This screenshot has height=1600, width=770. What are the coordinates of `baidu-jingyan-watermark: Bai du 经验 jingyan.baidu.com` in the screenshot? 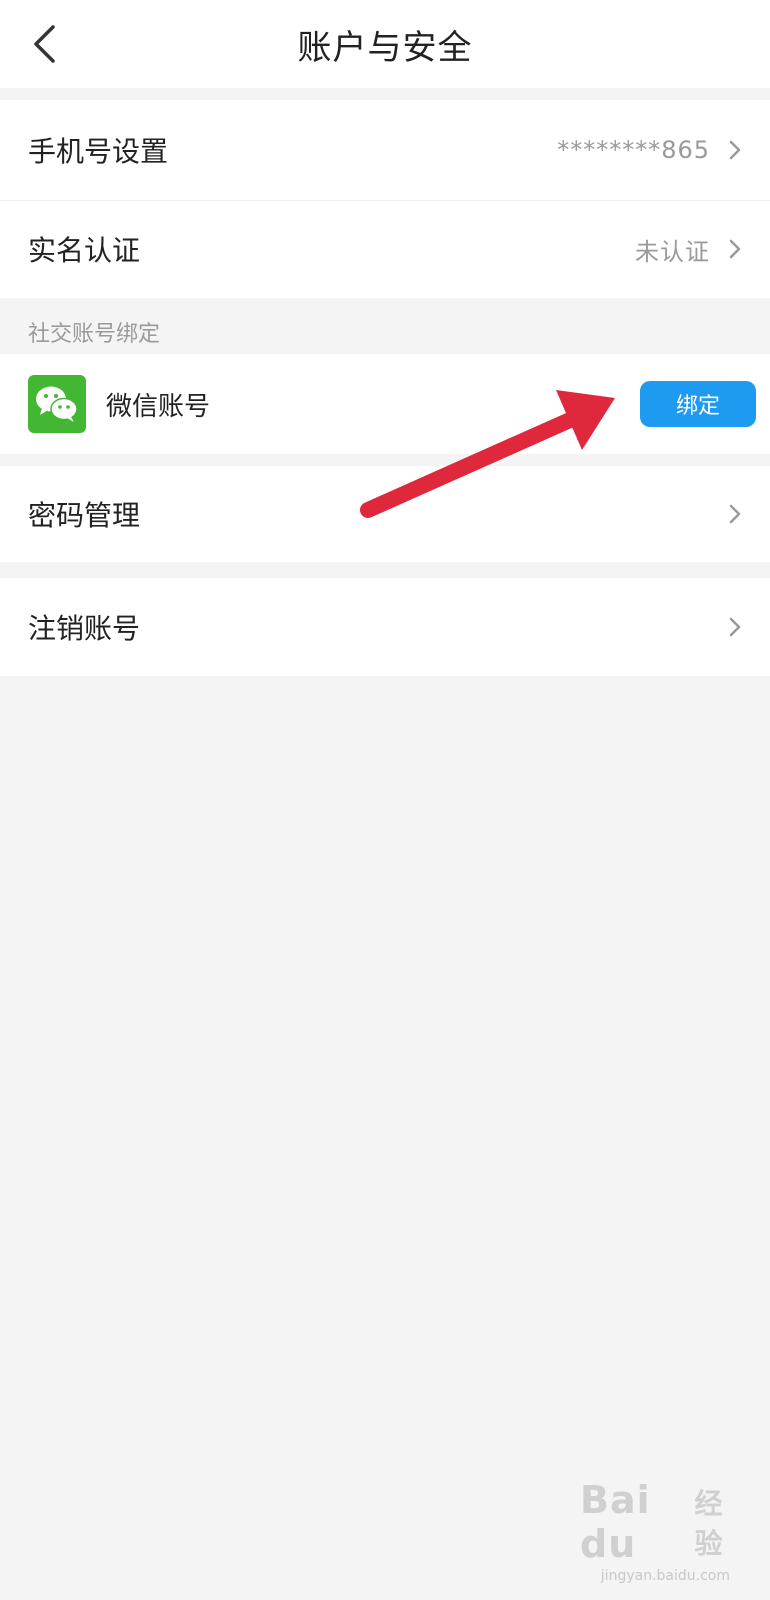 It's located at (660, 1531).